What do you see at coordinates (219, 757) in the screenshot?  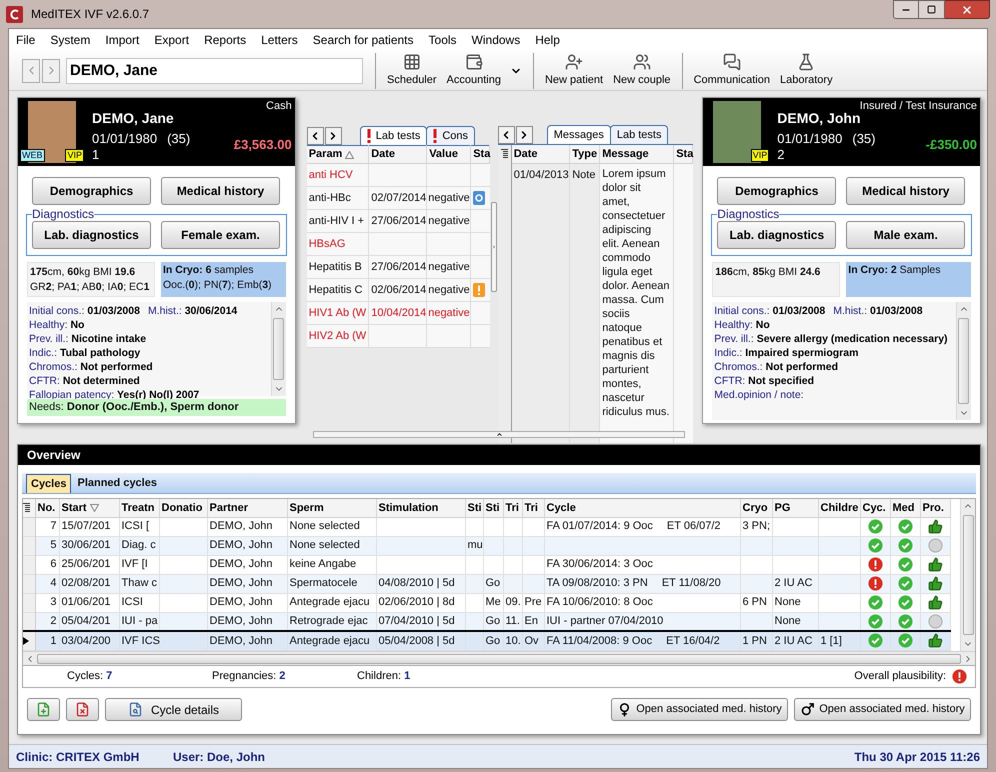 I see `user-label: User: Doe, John` at bounding box center [219, 757].